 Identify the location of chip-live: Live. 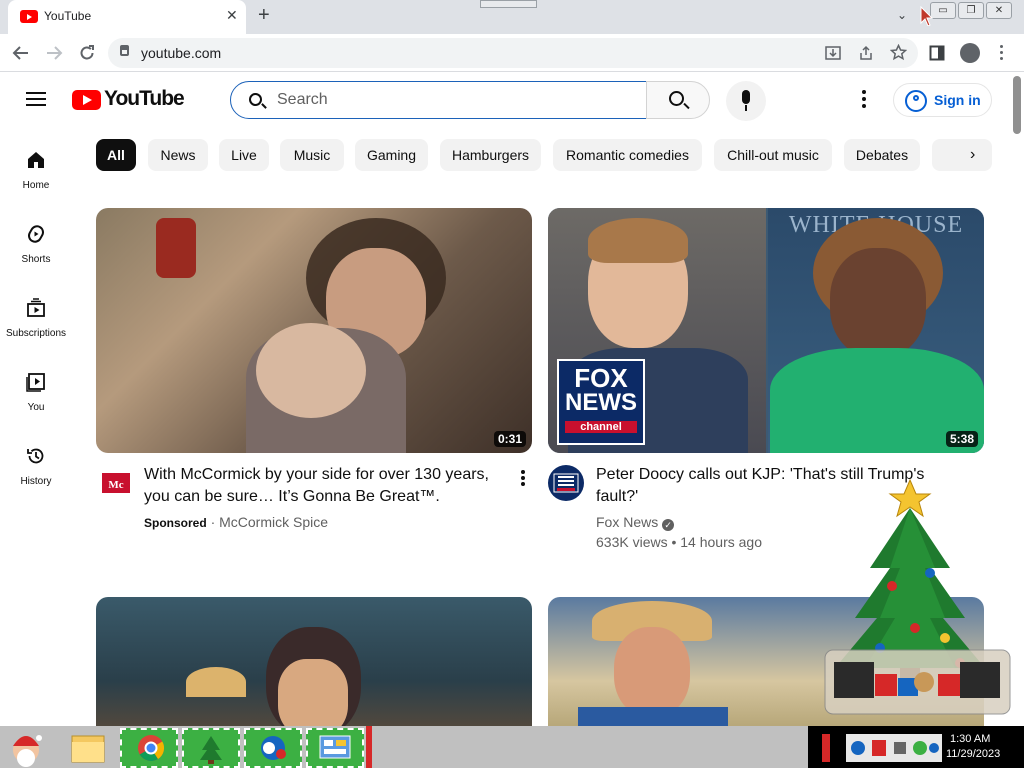
(244, 155).